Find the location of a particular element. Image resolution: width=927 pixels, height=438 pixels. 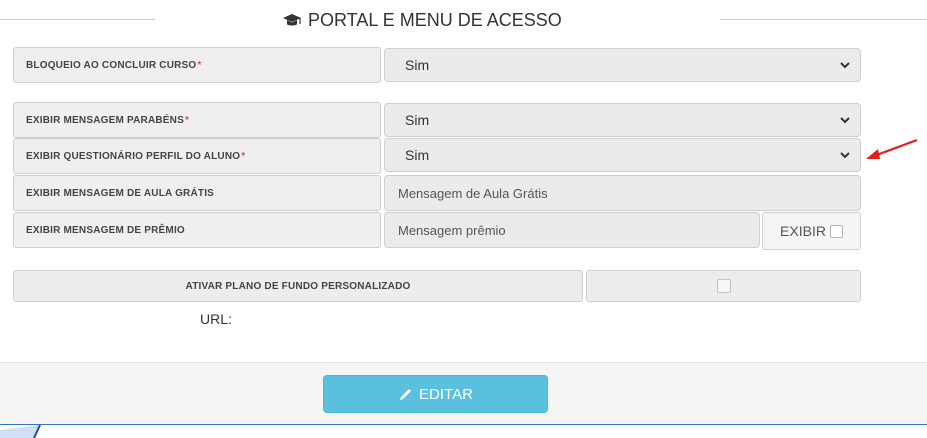

label-aula-gratis: EXIBIR MENSAGEM DE AULA GRÁTIS is located at coordinates (197, 193).